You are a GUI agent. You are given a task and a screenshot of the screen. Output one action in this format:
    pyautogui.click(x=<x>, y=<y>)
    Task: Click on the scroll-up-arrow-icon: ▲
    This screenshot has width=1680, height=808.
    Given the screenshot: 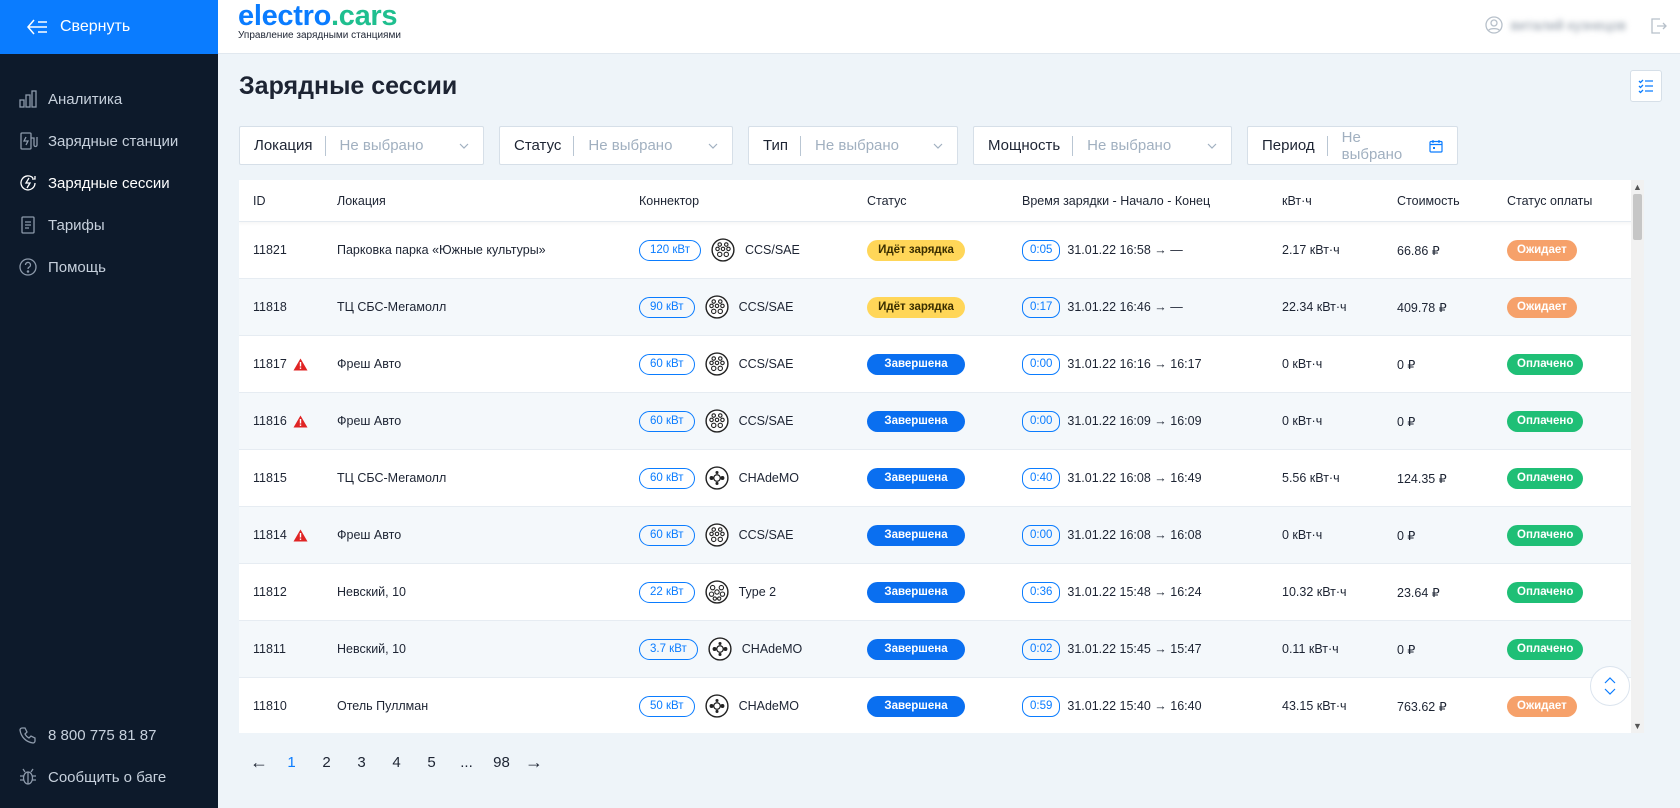 What is the action you would take?
    pyautogui.click(x=1637, y=187)
    